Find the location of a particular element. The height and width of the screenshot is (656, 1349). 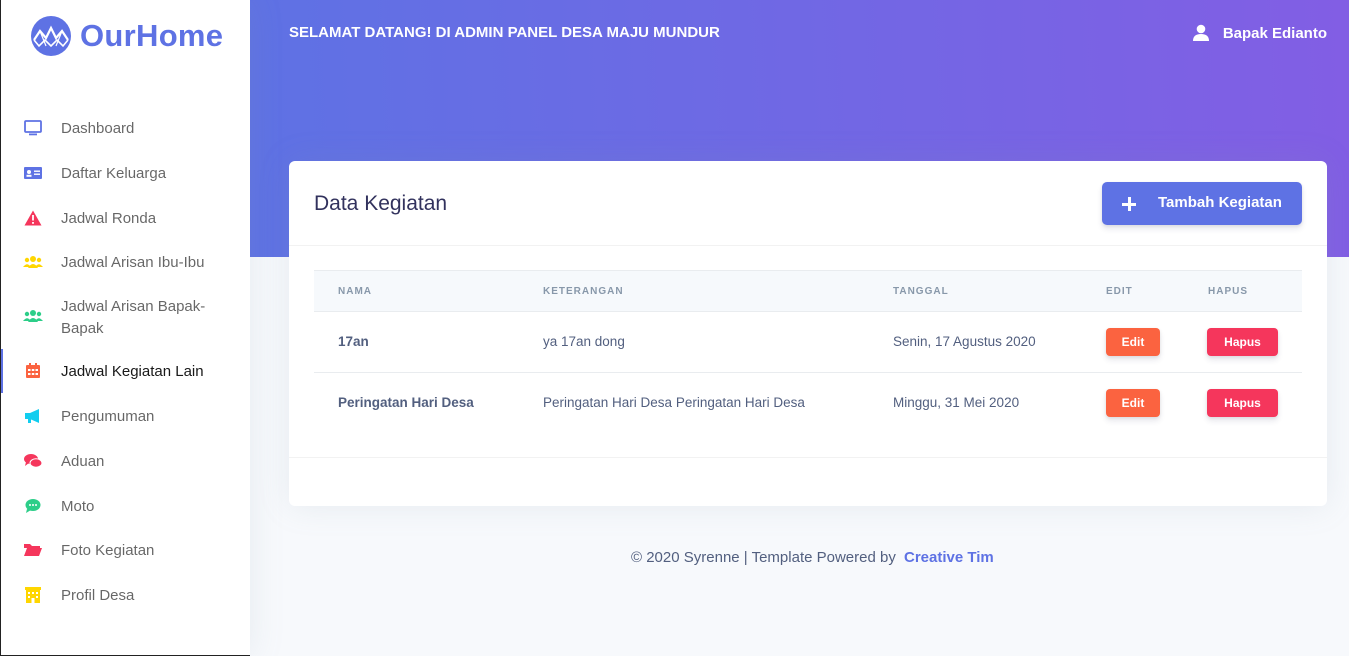

column-header-tanggal: TANGGAL is located at coordinates (921, 291).